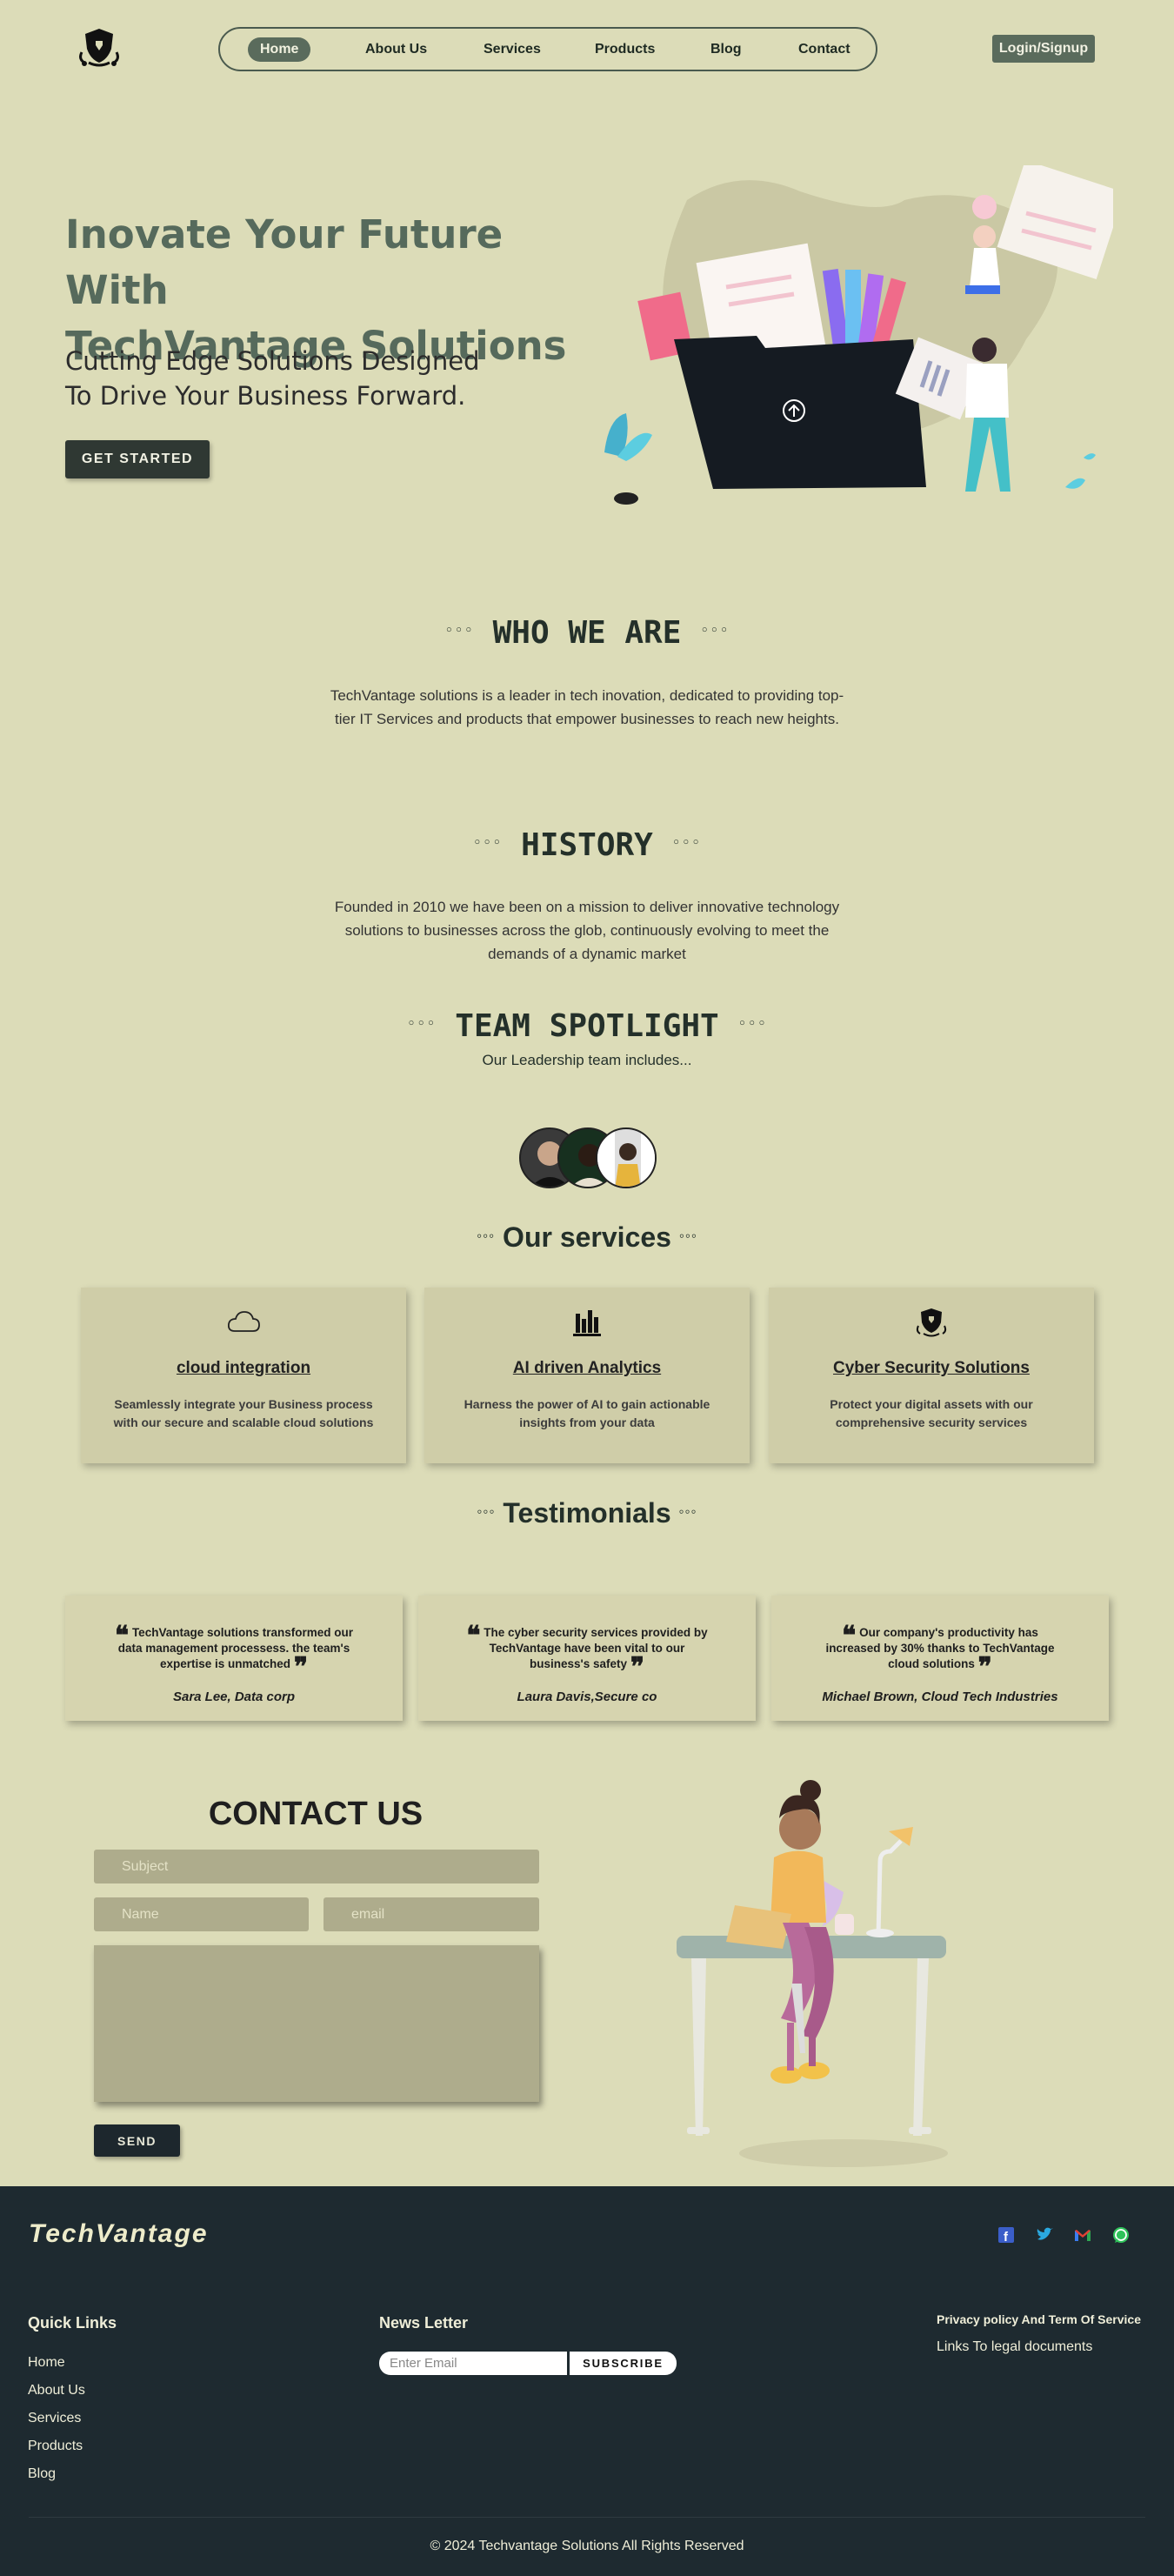  I want to click on hero-subtitle-line1: Cutting Edge Solutions Designed, so click(272, 361).